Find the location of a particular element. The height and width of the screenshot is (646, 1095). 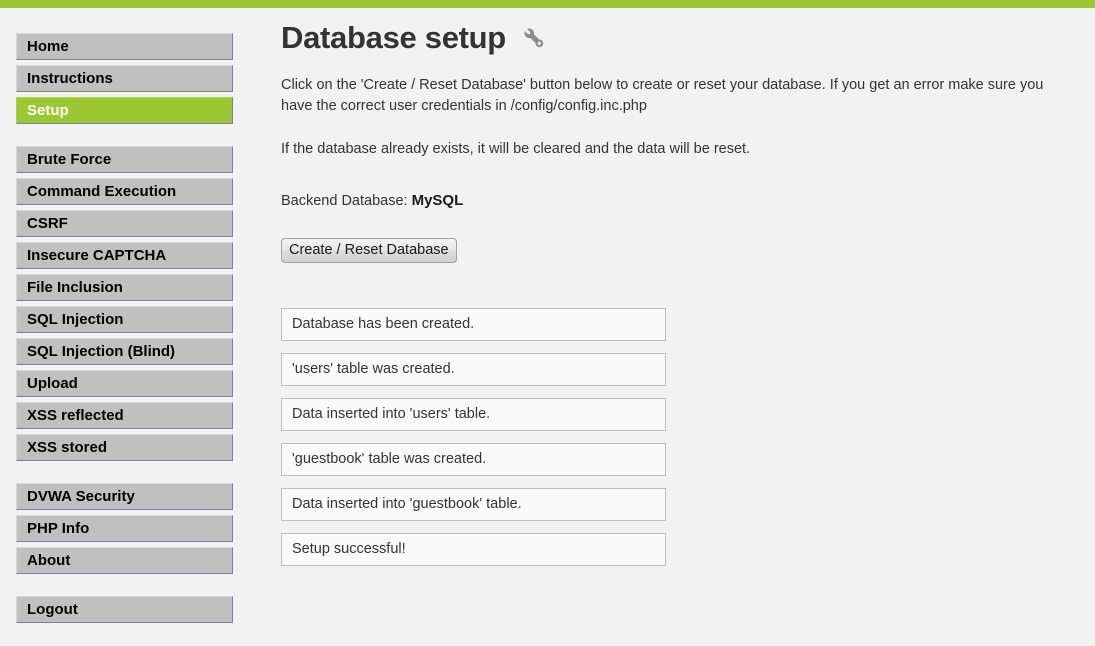

sidebar-group-tools: DVWA Security PHP Info About is located at coordinates (124, 528).